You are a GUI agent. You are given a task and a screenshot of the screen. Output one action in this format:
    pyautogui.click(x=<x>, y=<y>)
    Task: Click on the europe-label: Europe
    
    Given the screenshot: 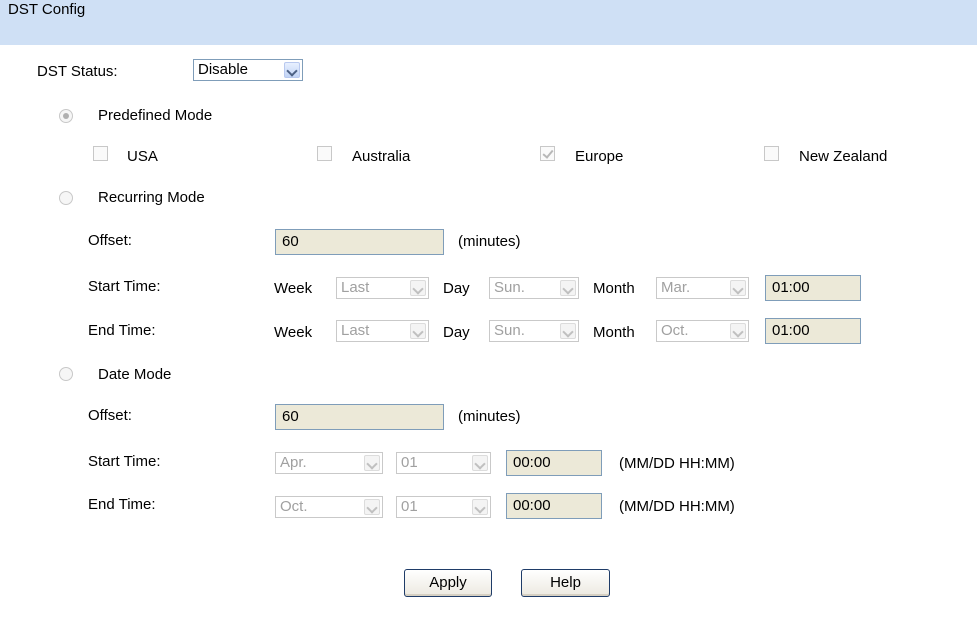 What is the action you would take?
    pyautogui.click(x=599, y=156)
    